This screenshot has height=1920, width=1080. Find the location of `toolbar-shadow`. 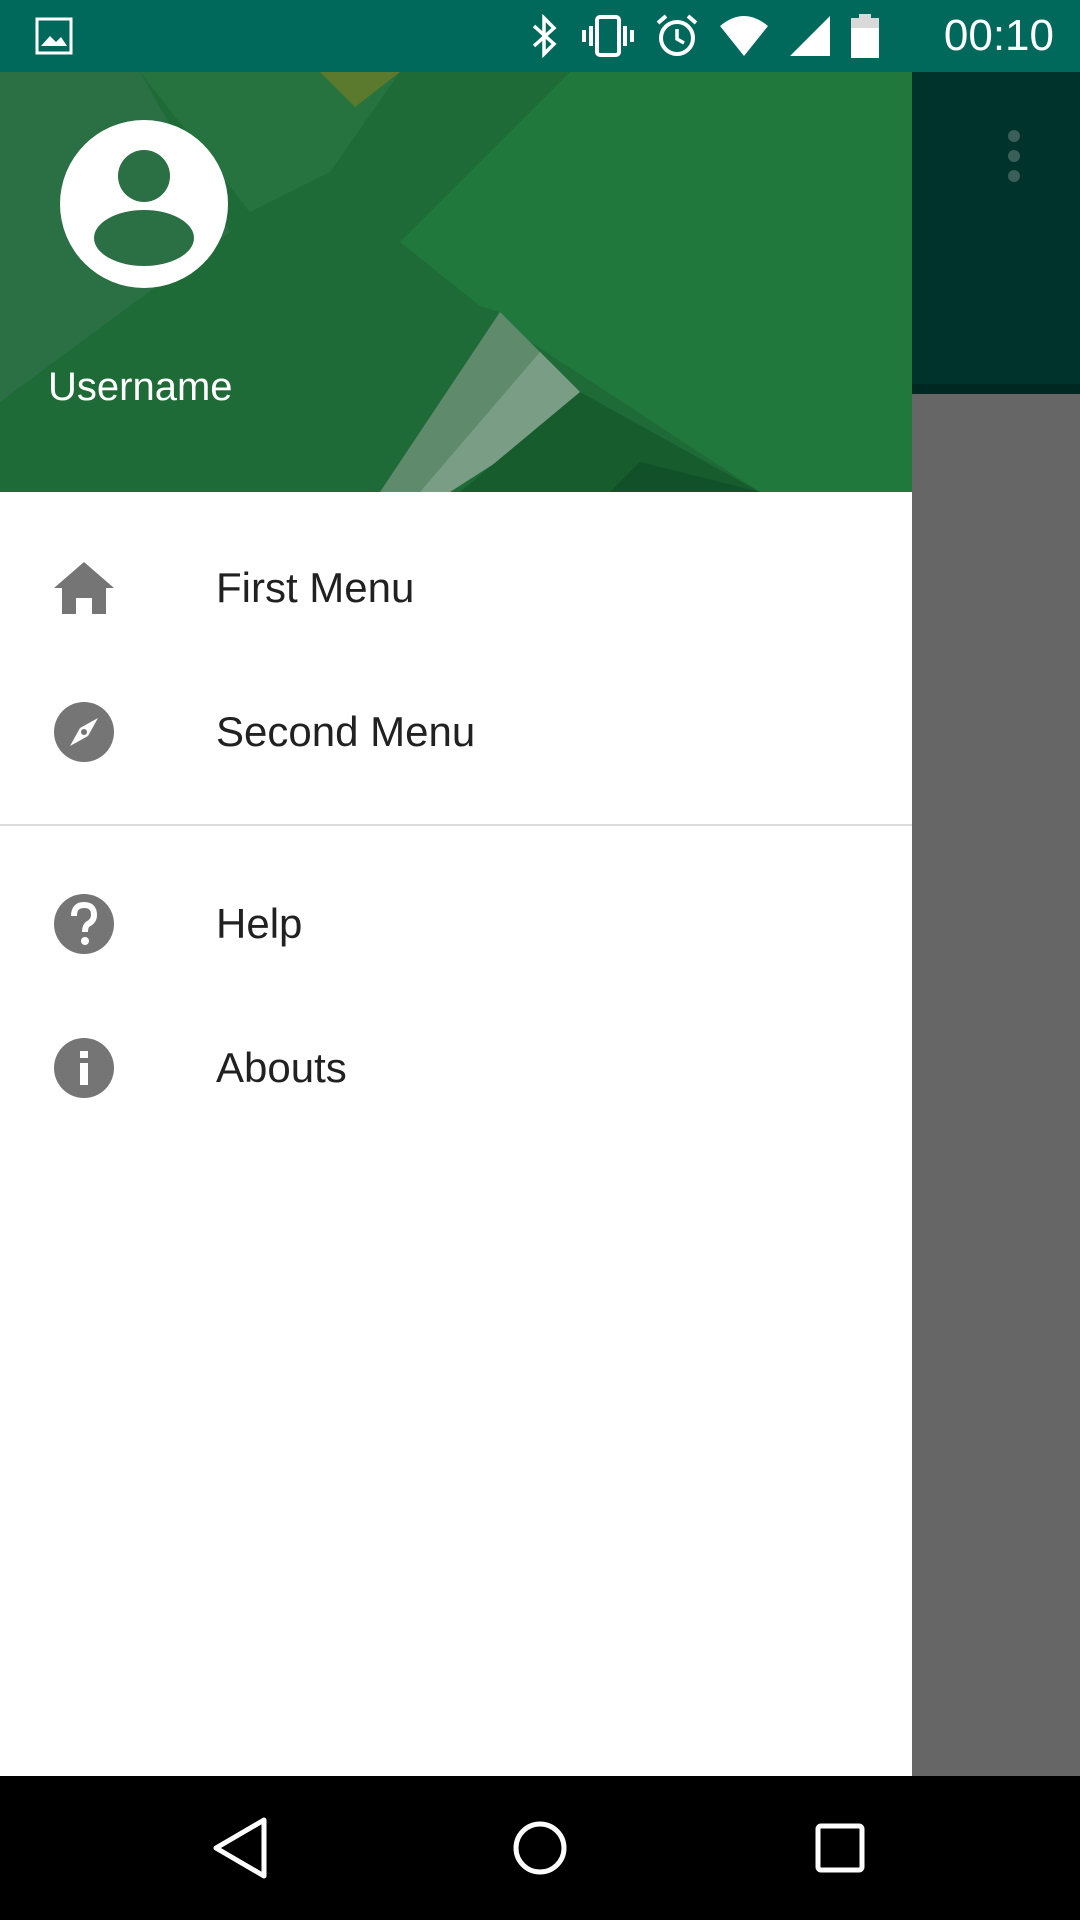

toolbar-shadow is located at coordinates (996, 389).